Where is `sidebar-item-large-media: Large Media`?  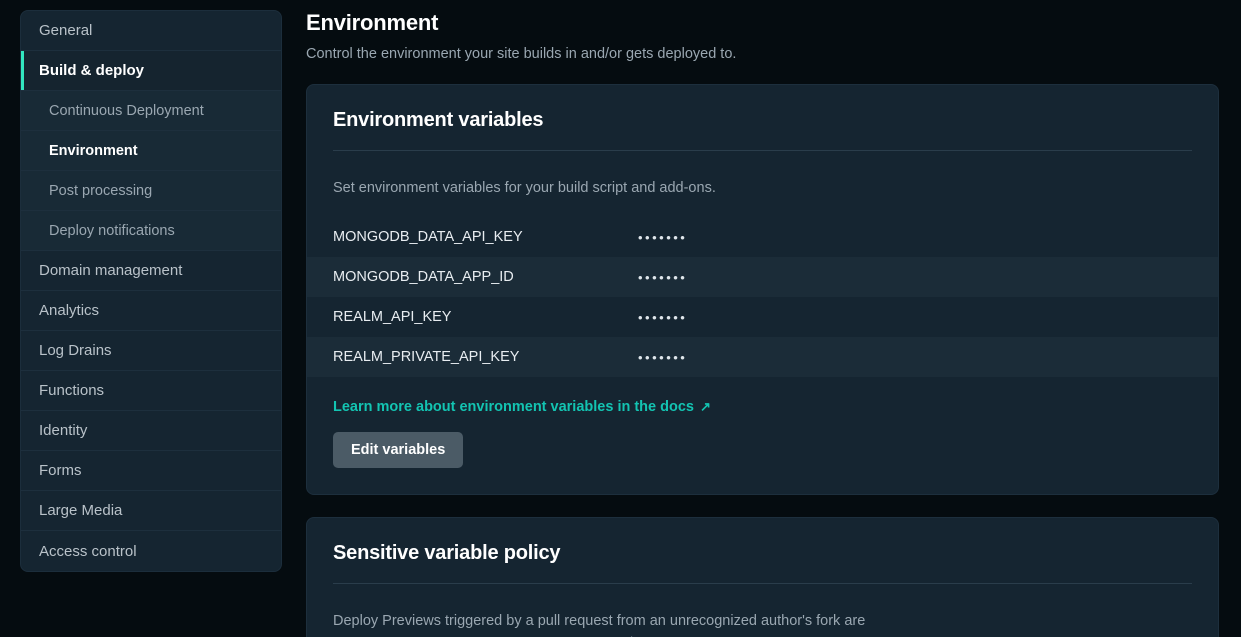 sidebar-item-large-media: Large Media is located at coordinates (151, 511).